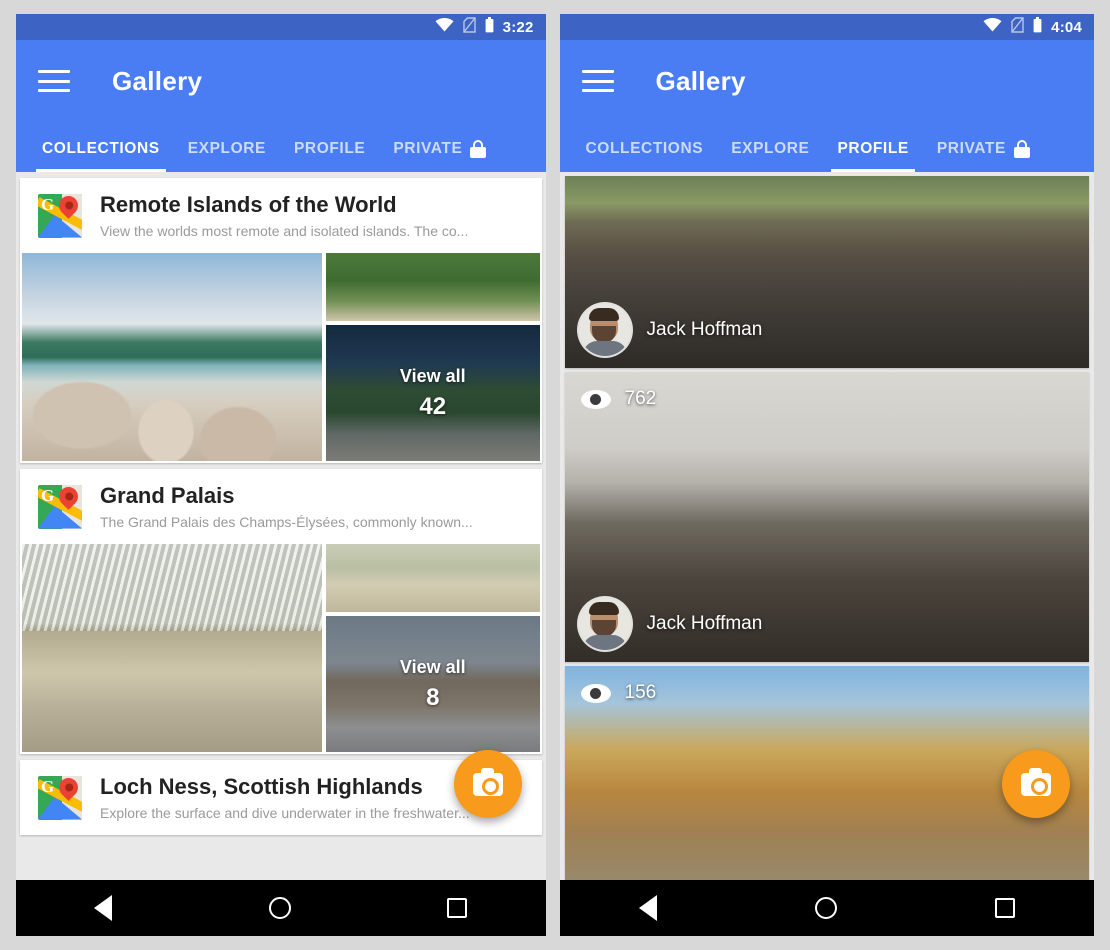 The width and height of the screenshot is (1110, 950). What do you see at coordinates (281, 27) in the screenshot?
I see `status-bar: 3:22` at bounding box center [281, 27].